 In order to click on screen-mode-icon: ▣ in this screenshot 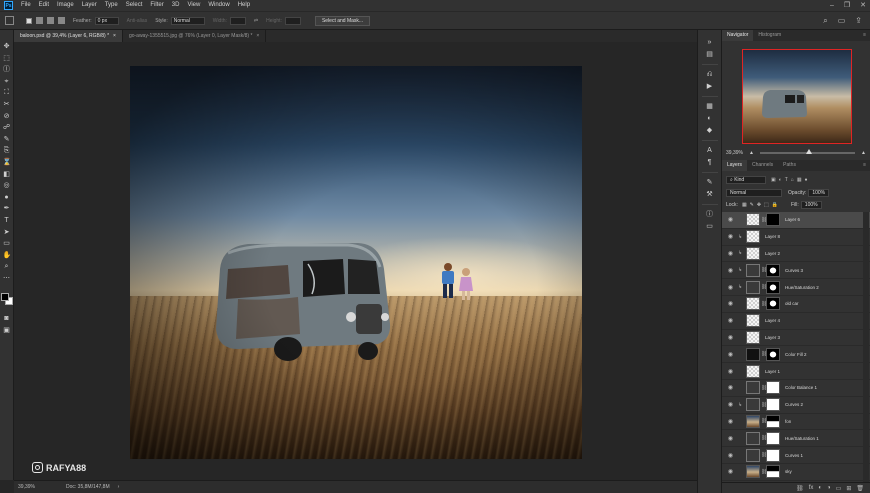, I will do `click(7, 330)`.